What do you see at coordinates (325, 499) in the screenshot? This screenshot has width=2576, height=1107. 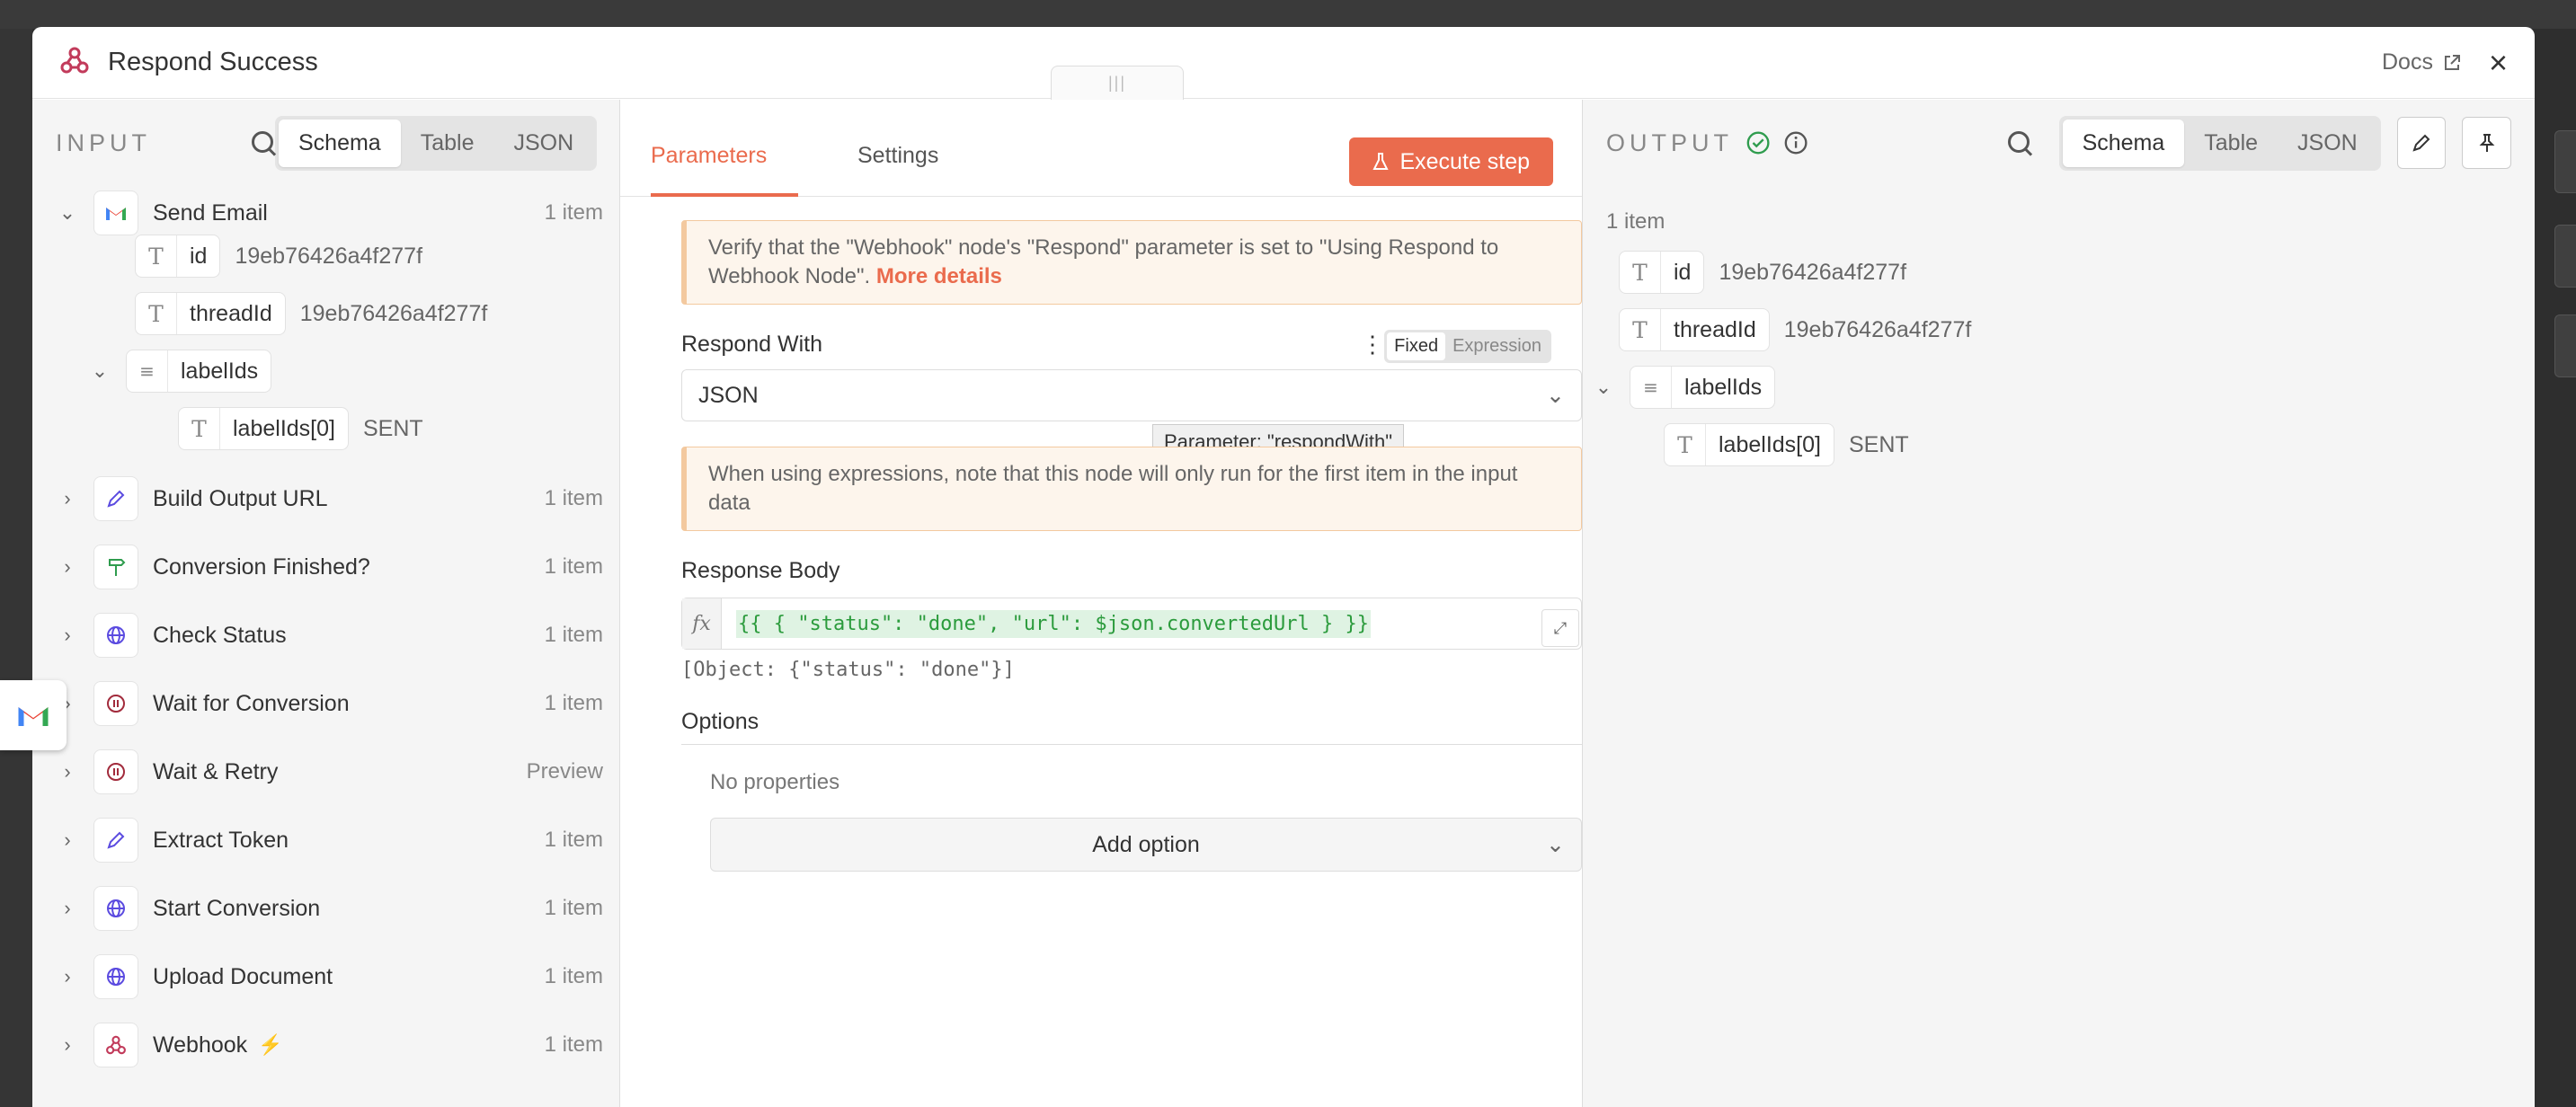 I see `input-node-build-output-url: › Build Output URL 1 item` at bounding box center [325, 499].